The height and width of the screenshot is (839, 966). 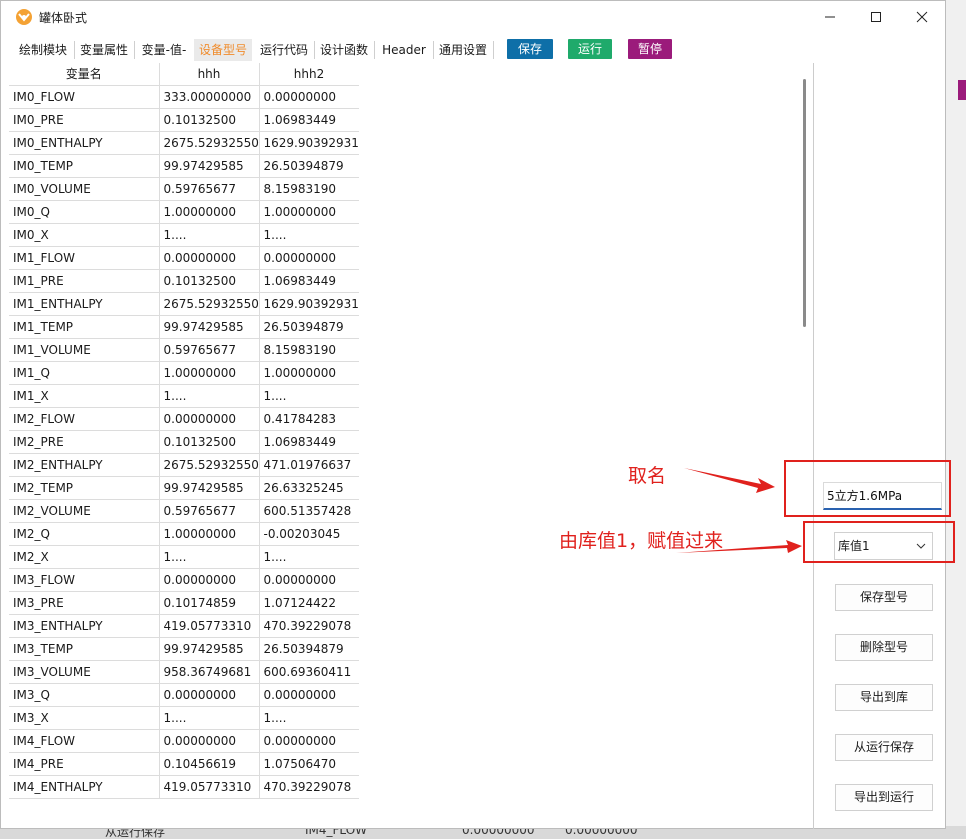 What do you see at coordinates (884, 797) in the screenshot?
I see `export-to-run-button: 导出到运行` at bounding box center [884, 797].